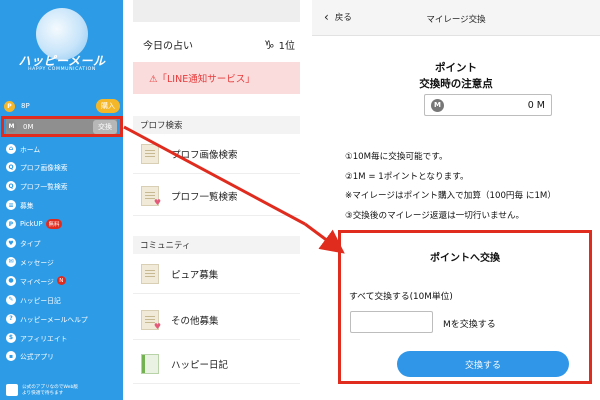  What do you see at coordinates (456, 68) in the screenshot?
I see `notice-heading-line-1: ポイント` at bounding box center [456, 68].